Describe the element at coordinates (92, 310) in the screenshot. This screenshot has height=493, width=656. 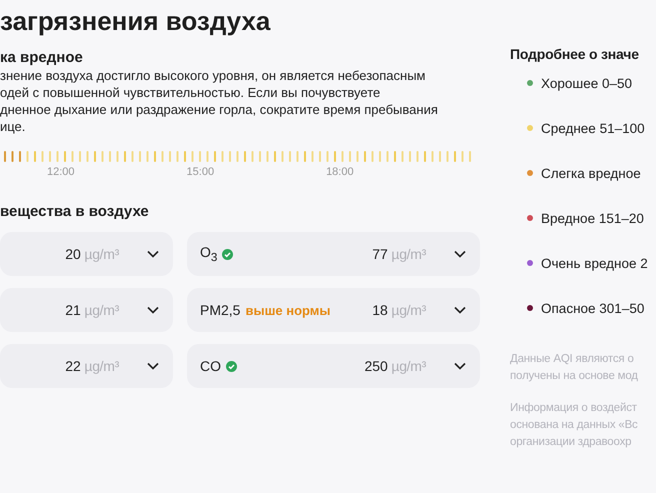
I see `pollutant-value: 21 µg/m³` at that location.